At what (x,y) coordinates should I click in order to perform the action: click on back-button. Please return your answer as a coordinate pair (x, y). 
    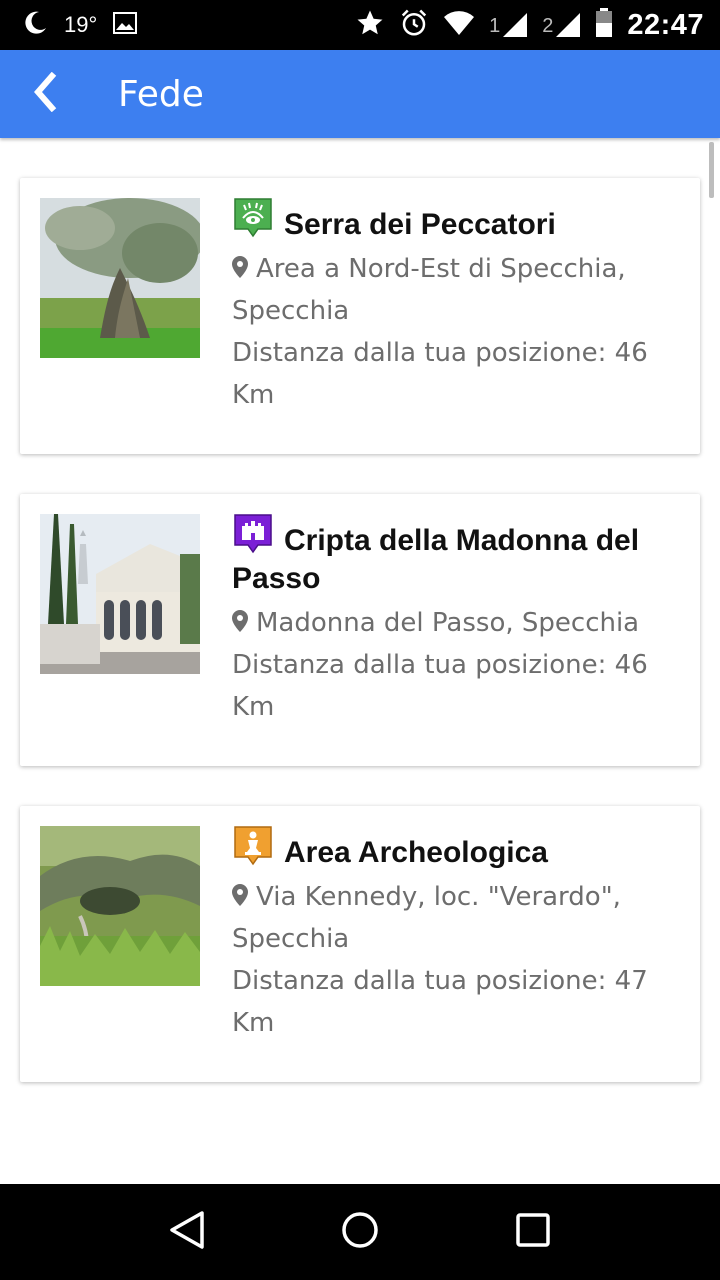
    Looking at the image, I should click on (45, 94).